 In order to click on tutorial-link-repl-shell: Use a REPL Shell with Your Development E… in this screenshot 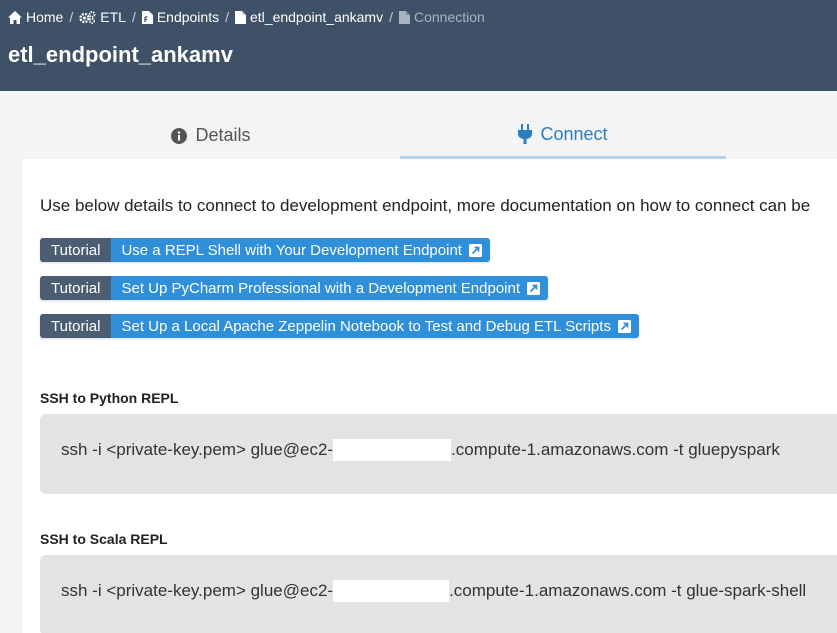, I will do `click(300, 250)`.